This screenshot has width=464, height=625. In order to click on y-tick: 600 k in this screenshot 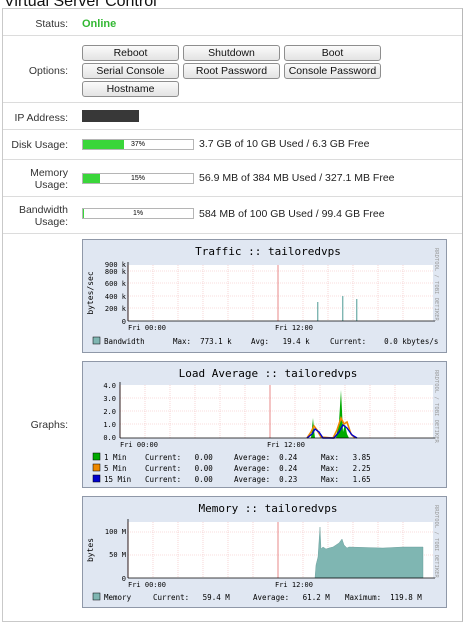, I will do `click(116, 284)`.